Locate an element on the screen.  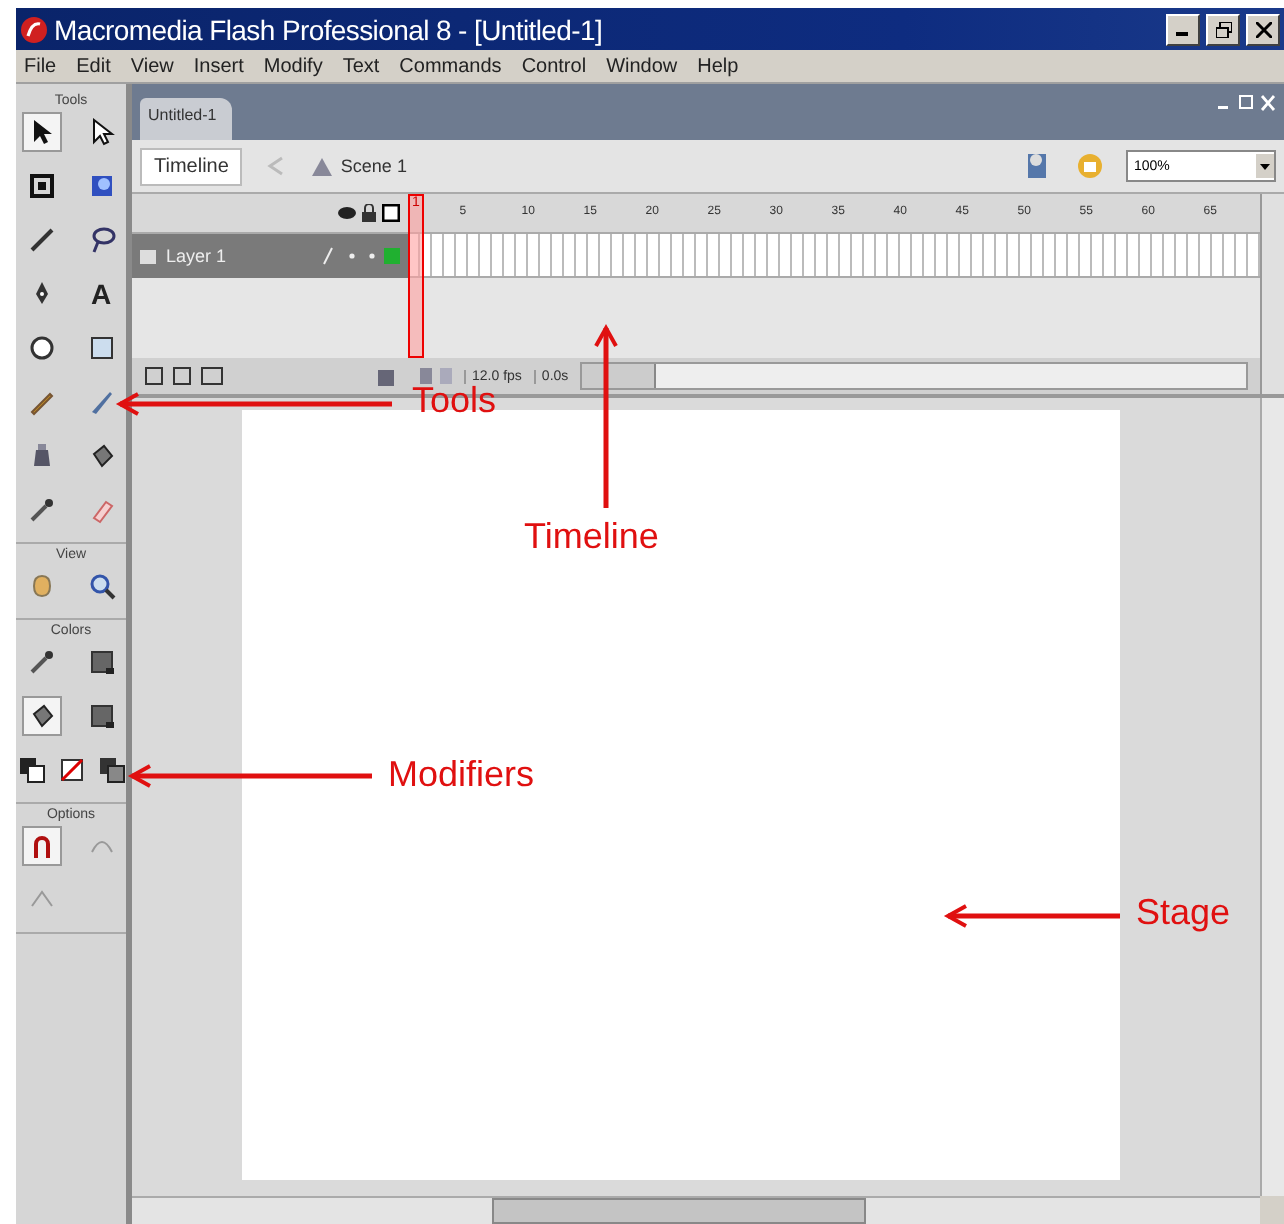
onion-skin-icon is located at coordinates (436, 376).